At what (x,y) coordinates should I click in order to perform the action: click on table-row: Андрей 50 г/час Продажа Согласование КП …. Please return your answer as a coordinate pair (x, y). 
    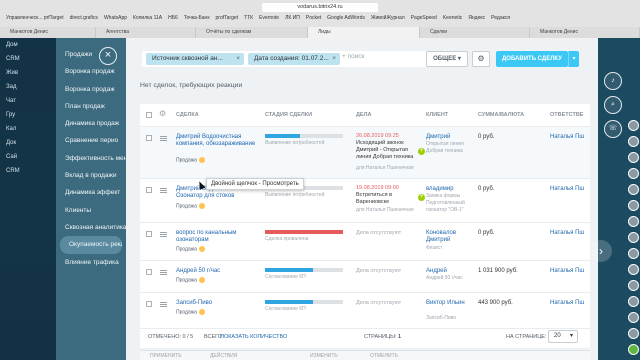
    Looking at the image, I should click on (365, 276).